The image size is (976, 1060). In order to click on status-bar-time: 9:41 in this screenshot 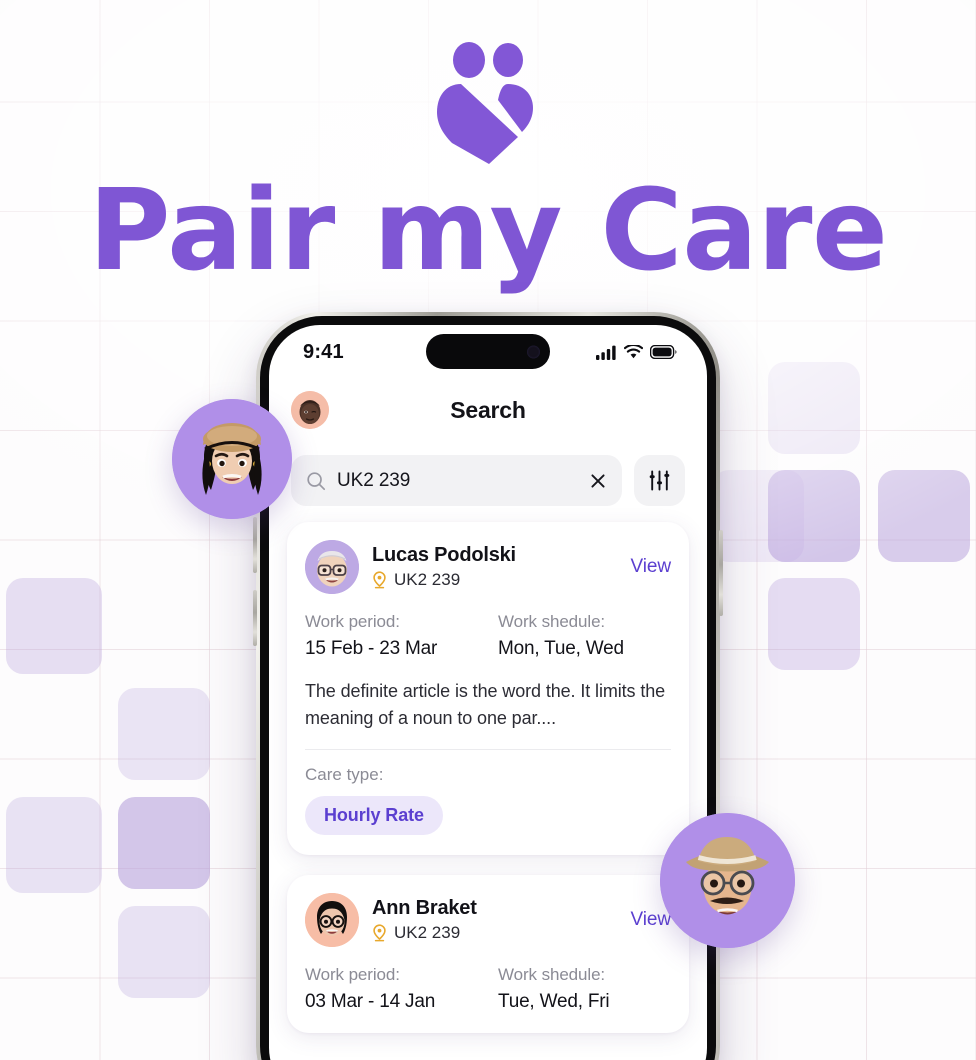, I will do `click(323, 351)`.